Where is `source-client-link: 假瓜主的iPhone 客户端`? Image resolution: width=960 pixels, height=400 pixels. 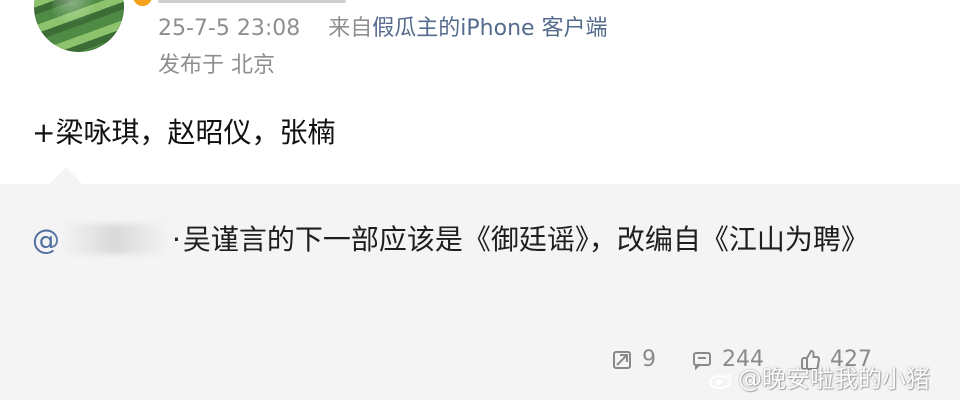
source-client-link: 假瓜主的iPhone 客户端 is located at coordinates (489, 28).